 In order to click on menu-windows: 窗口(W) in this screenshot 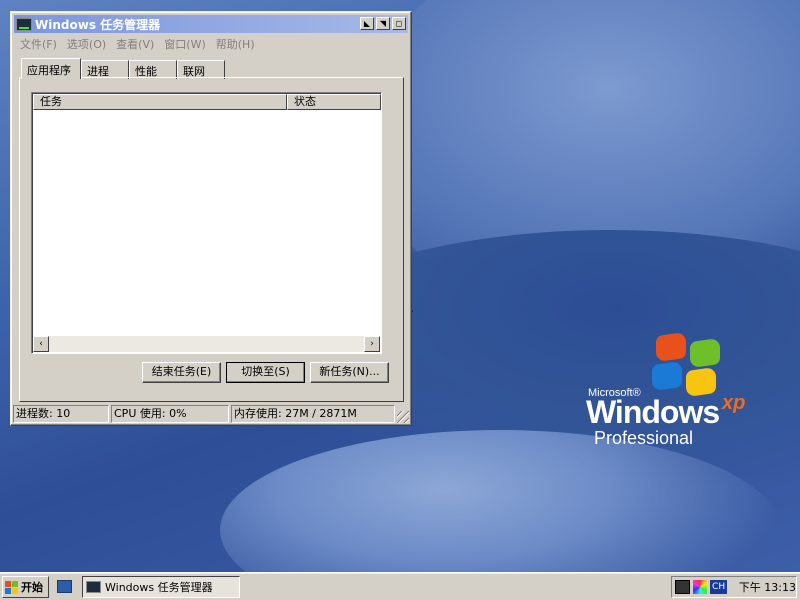, I will do `click(184, 43)`.